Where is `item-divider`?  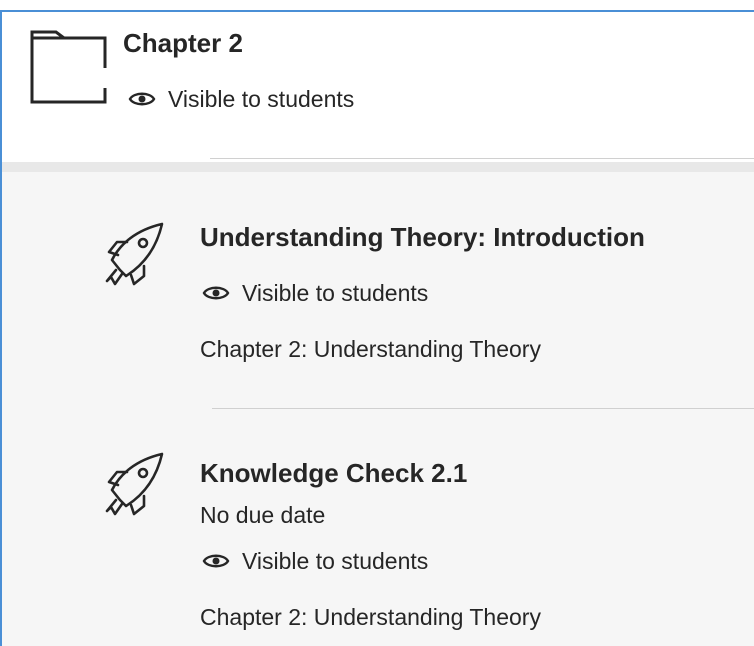
item-divider is located at coordinates (483, 408).